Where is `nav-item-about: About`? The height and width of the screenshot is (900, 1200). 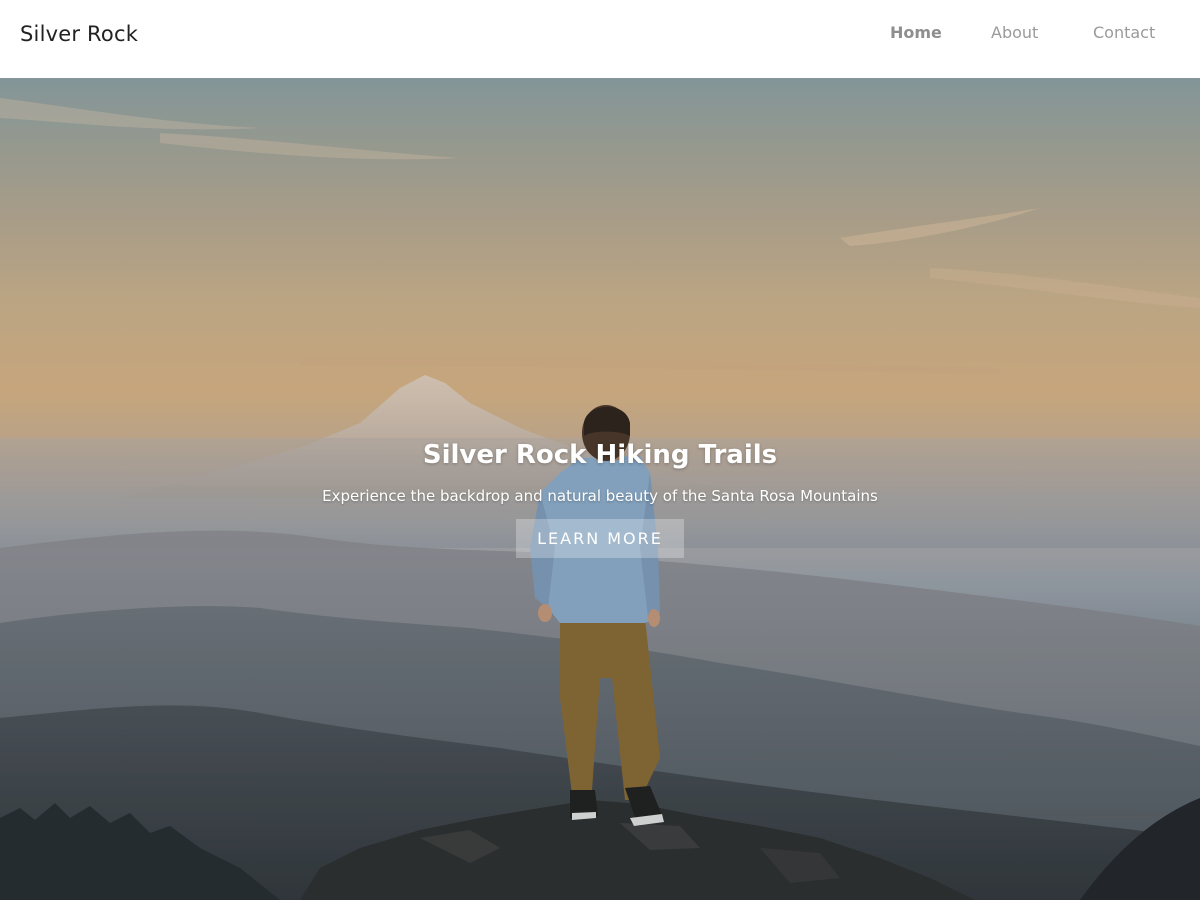 nav-item-about: About is located at coordinates (1014, 32).